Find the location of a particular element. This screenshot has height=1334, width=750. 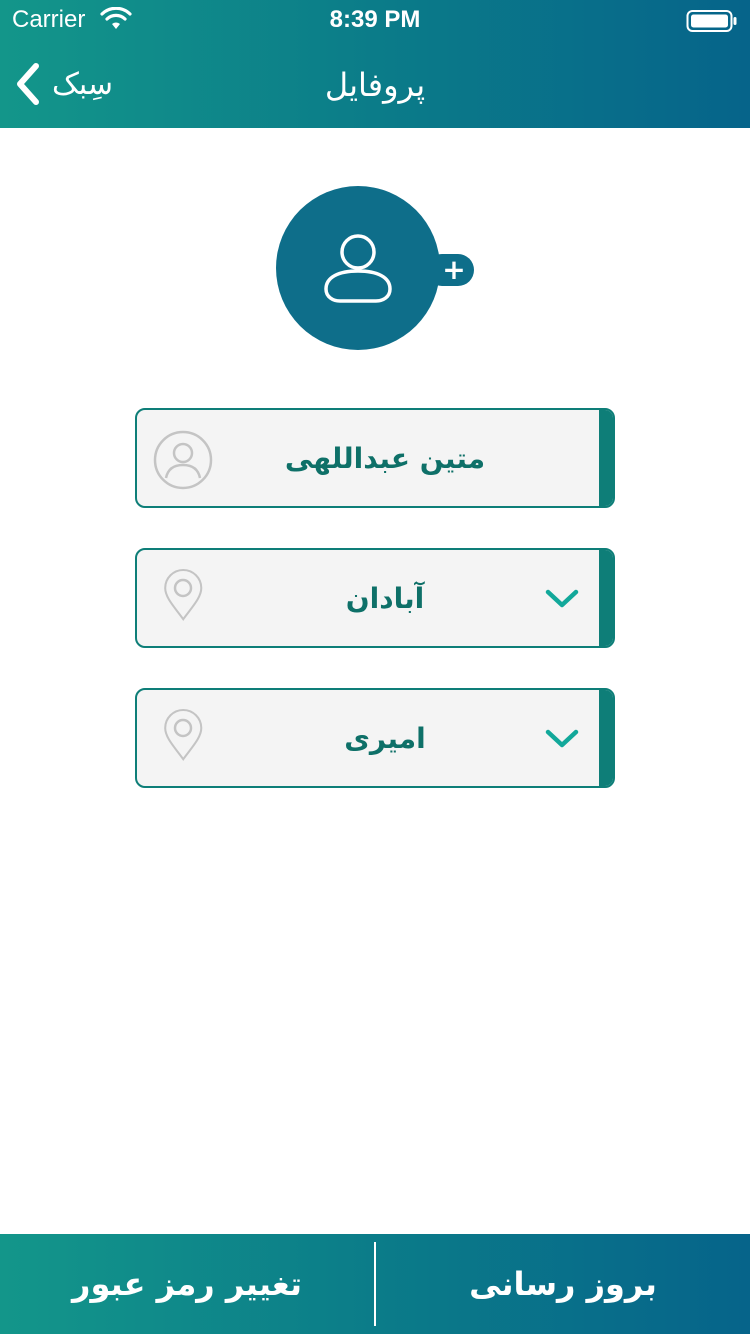

name-field: متین عبداللهی is located at coordinates (375, 458).